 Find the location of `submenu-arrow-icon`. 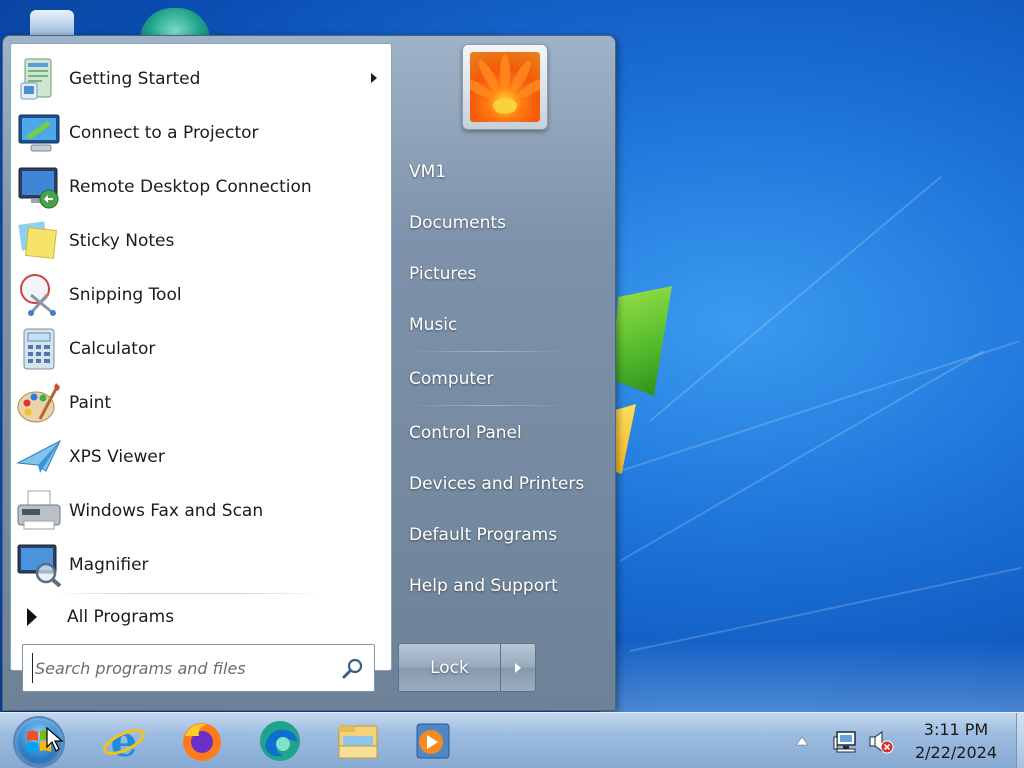

submenu-arrow-icon is located at coordinates (374, 78).